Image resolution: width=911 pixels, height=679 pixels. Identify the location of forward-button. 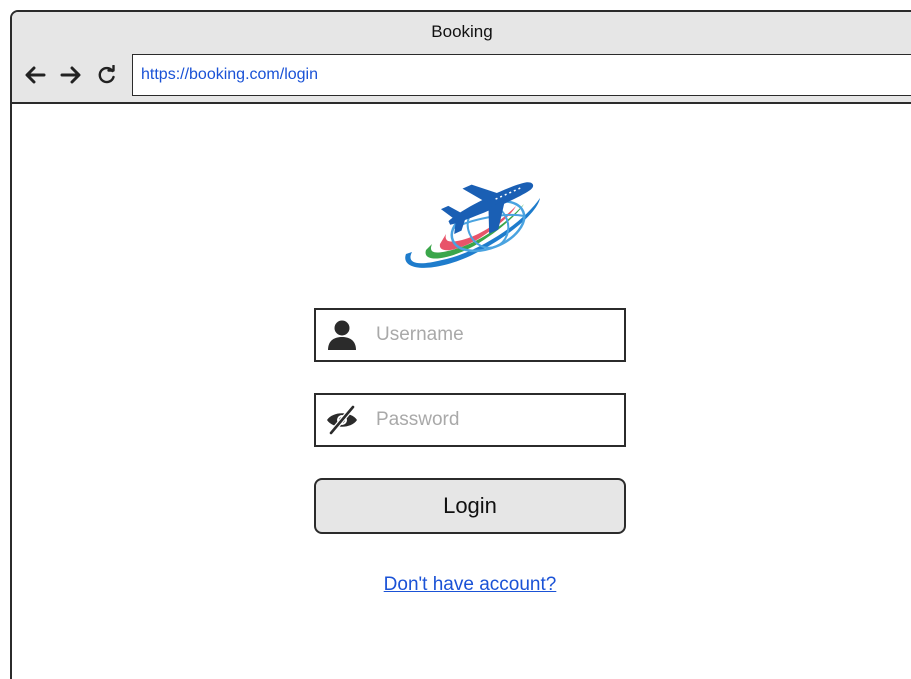
(71, 75).